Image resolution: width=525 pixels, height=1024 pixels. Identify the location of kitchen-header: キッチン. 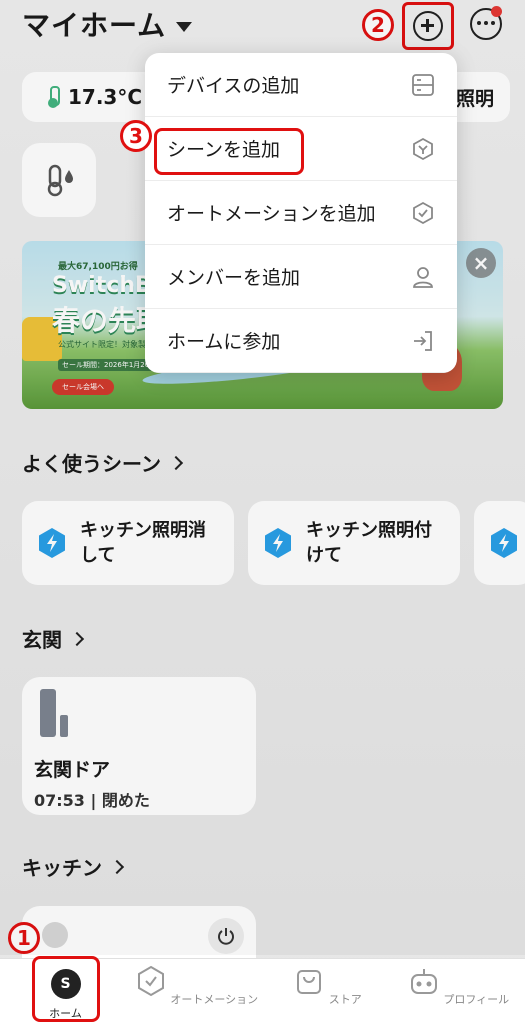
(73, 866).